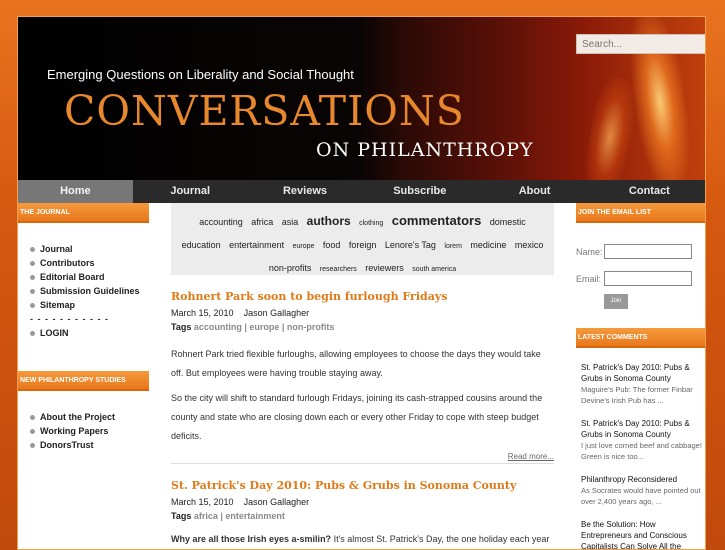 The height and width of the screenshot is (550, 725). Describe the element at coordinates (589, 278) in the screenshot. I see `email-label: Email:` at that location.